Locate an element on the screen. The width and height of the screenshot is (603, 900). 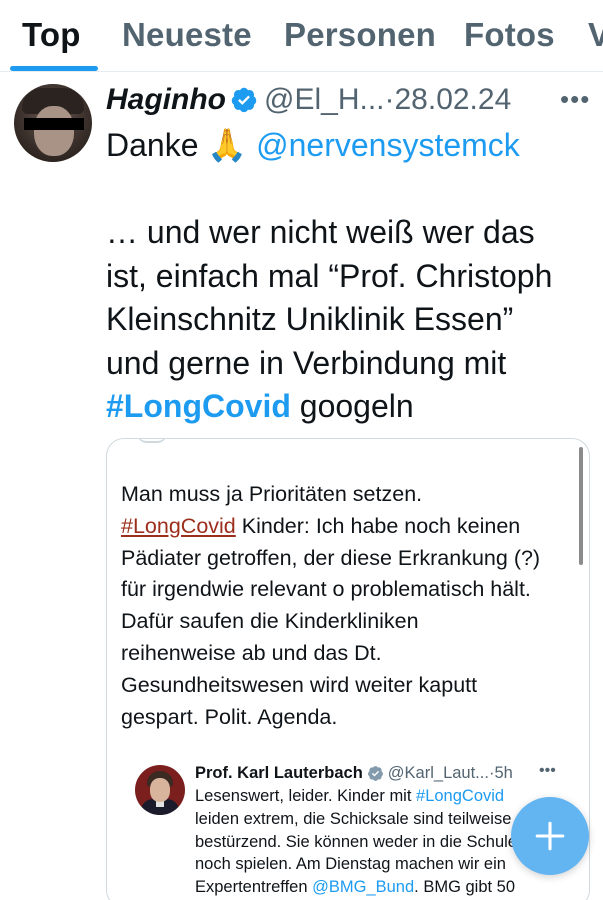
quoted-line: gespart. Polit. Agenda. is located at coordinates (229, 716).